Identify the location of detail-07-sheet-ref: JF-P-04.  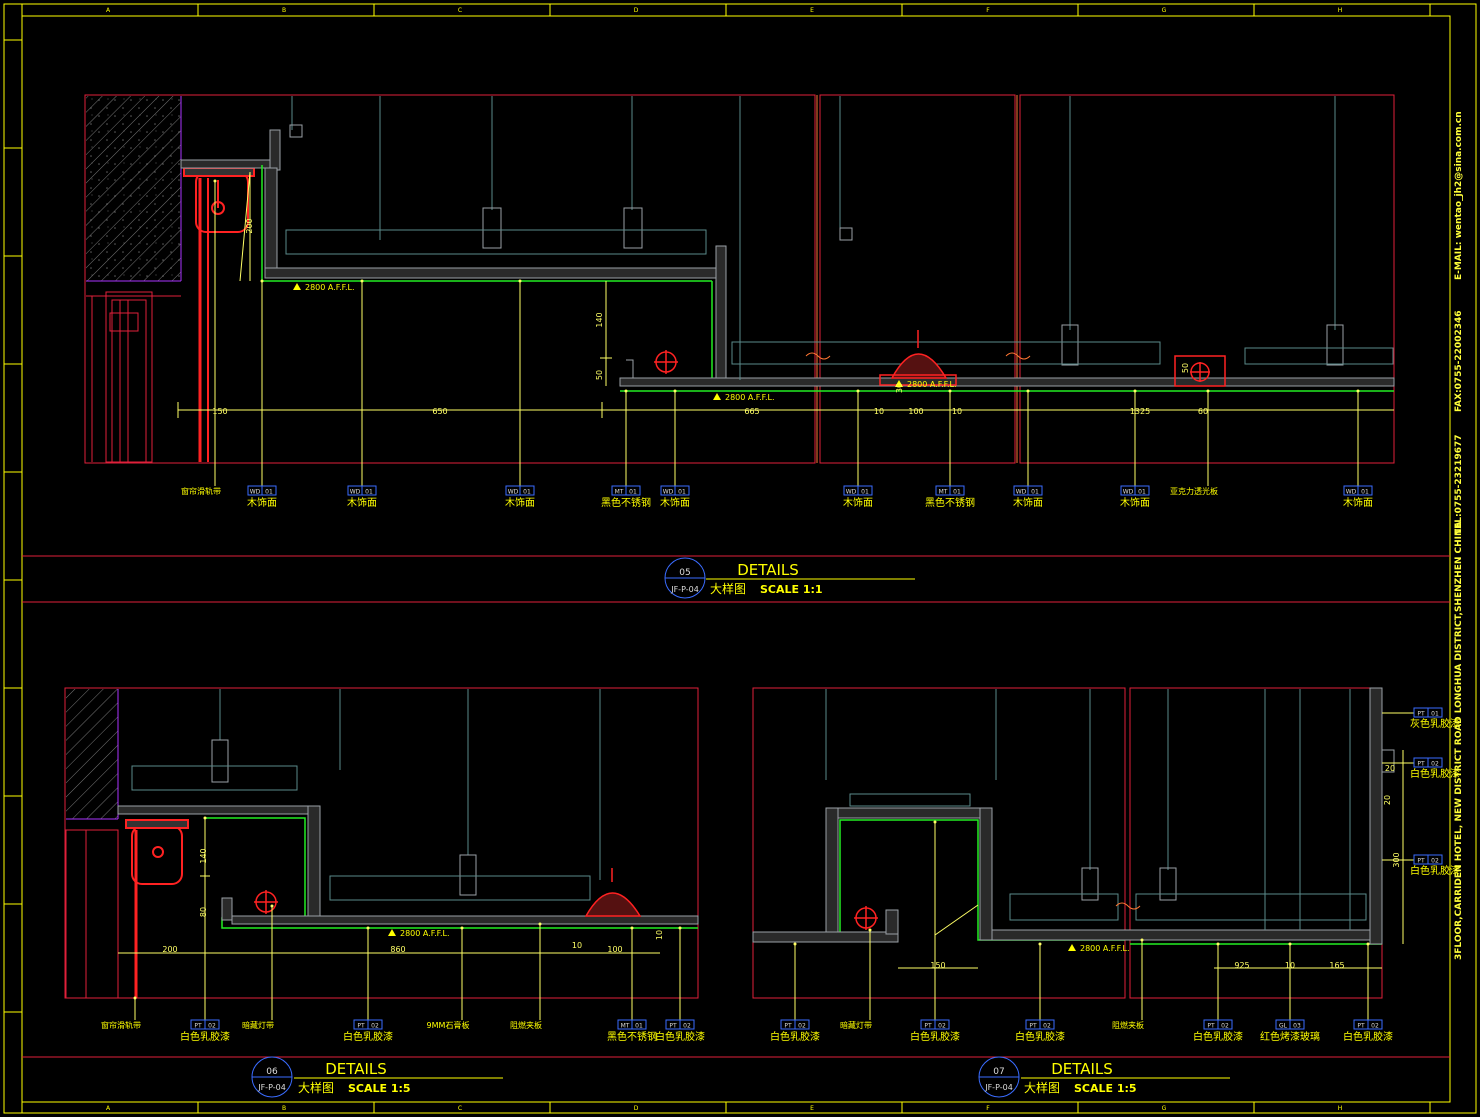
(998, 1087).